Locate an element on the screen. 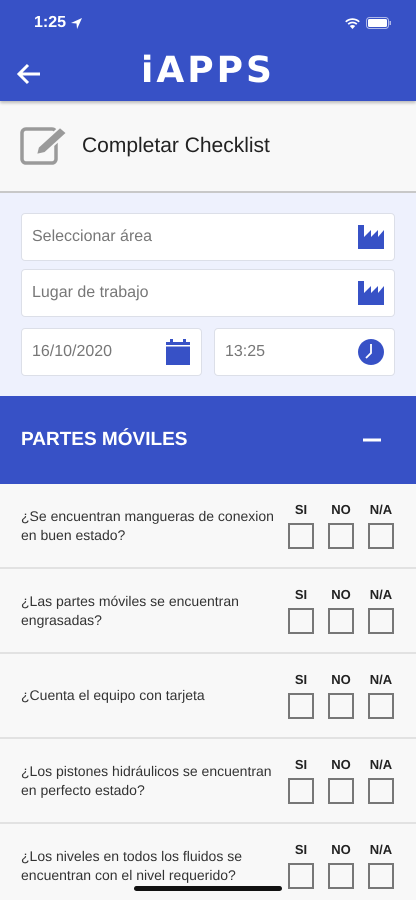 The height and width of the screenshot is (900, 416). back-arrow-icon is located at coordinates (29, 73).